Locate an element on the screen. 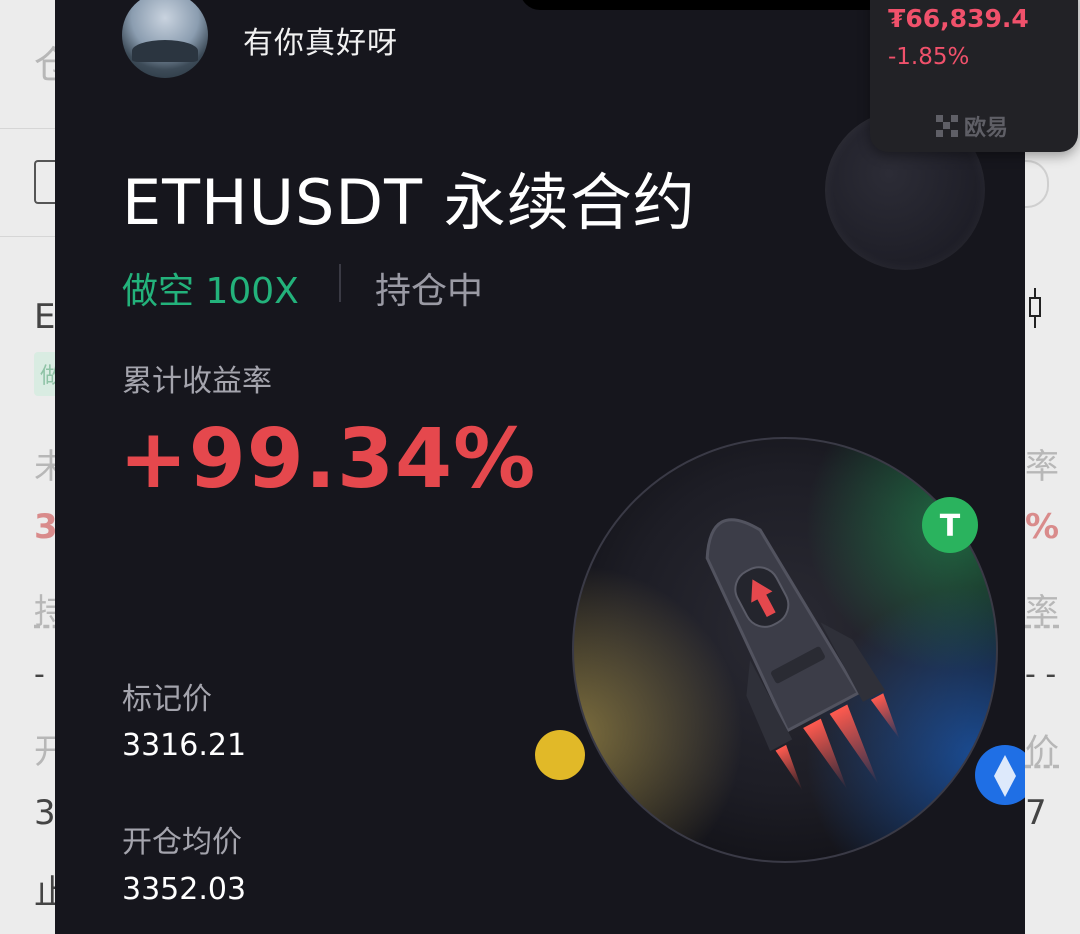 This screenshot has height=934, width=1080. mark-price-label: 标记价 is located at coordinates (167, 699).